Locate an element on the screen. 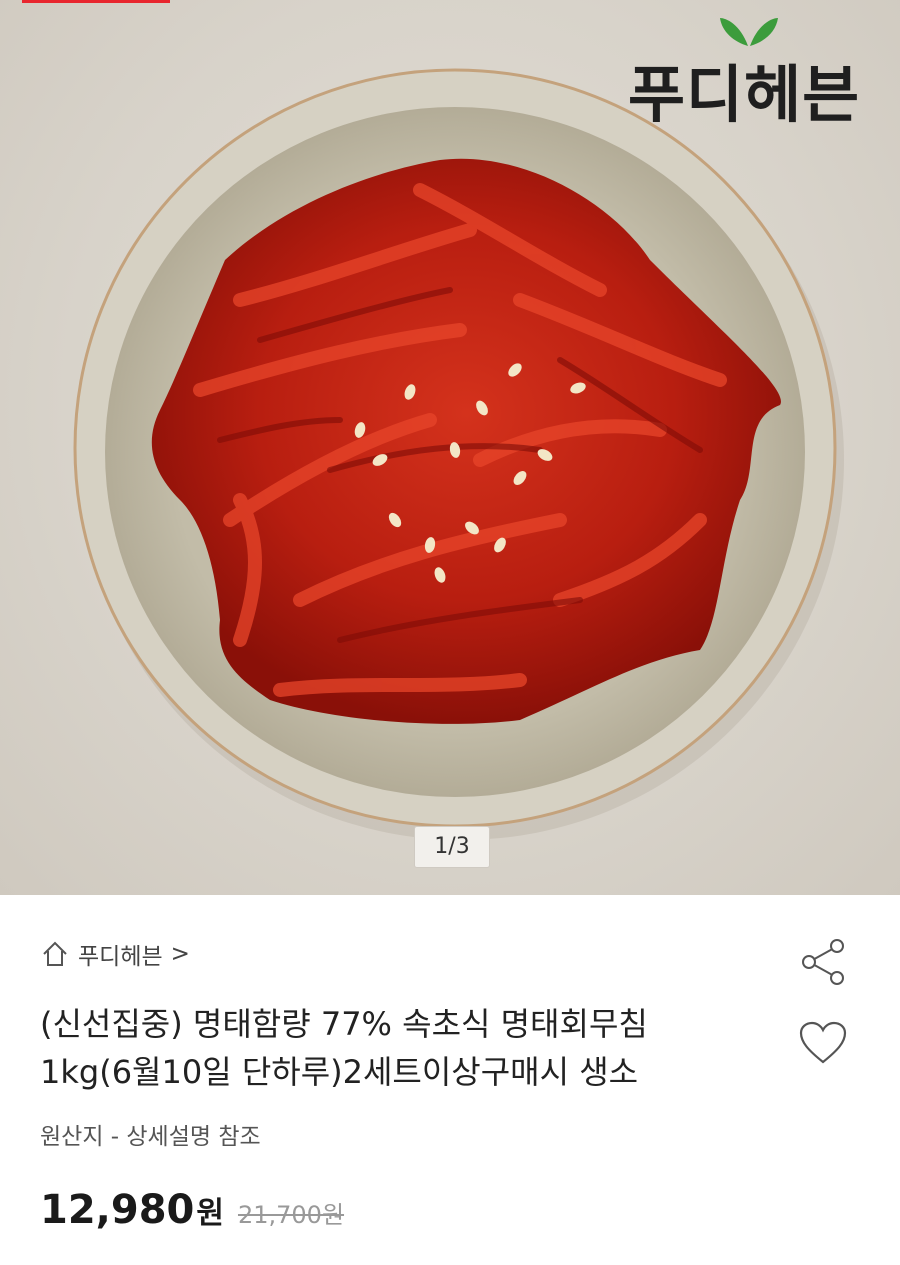  sprout-icon is located at coordinates (749, 32).